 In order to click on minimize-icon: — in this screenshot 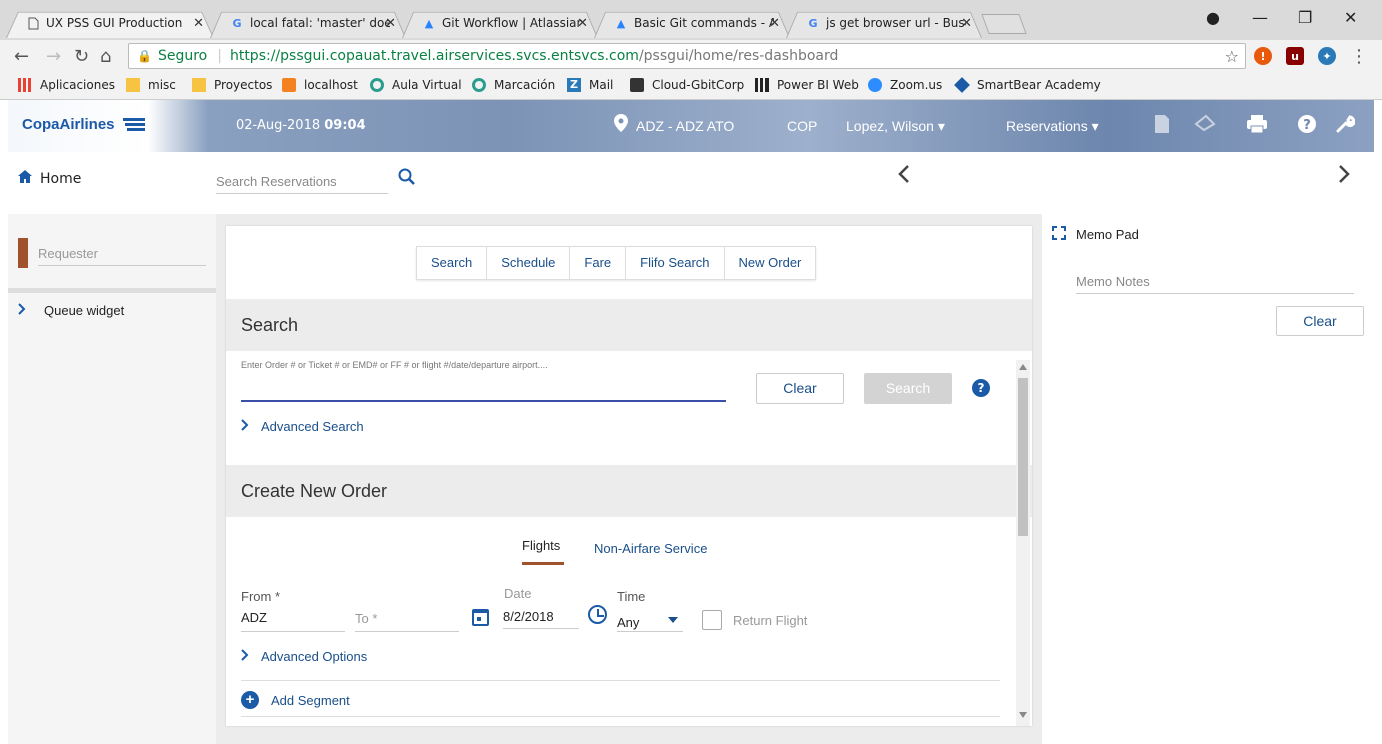, I will do `click(1260, 17)`.